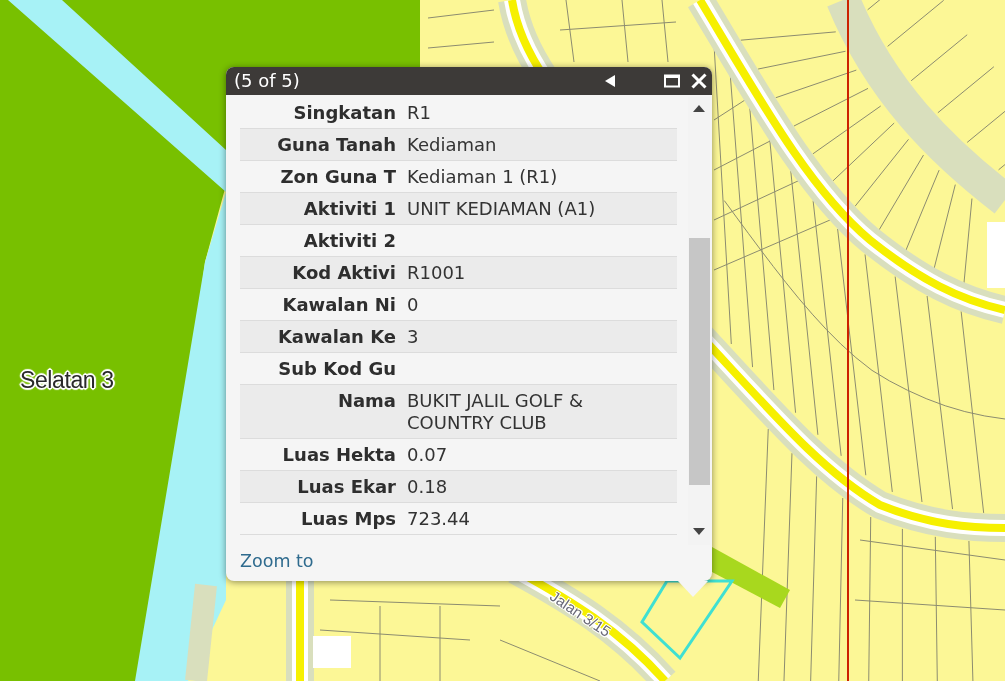 The height and width of the screenshot is (681, 1005). I want to click on zoom-to-link: Zoom to, so click(277, 561).